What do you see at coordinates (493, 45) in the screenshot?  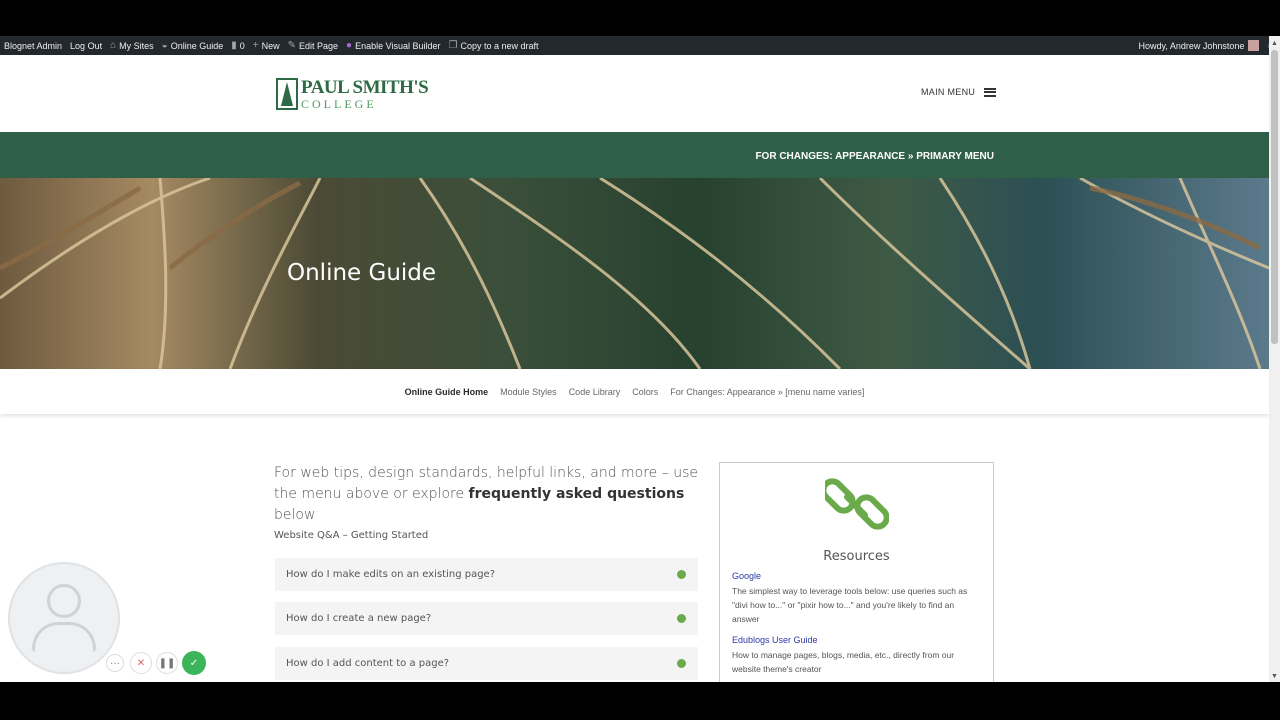 I see `admin-item-copy-draft: ❐ Copy to a new draft` at bounding box center [493, 45].